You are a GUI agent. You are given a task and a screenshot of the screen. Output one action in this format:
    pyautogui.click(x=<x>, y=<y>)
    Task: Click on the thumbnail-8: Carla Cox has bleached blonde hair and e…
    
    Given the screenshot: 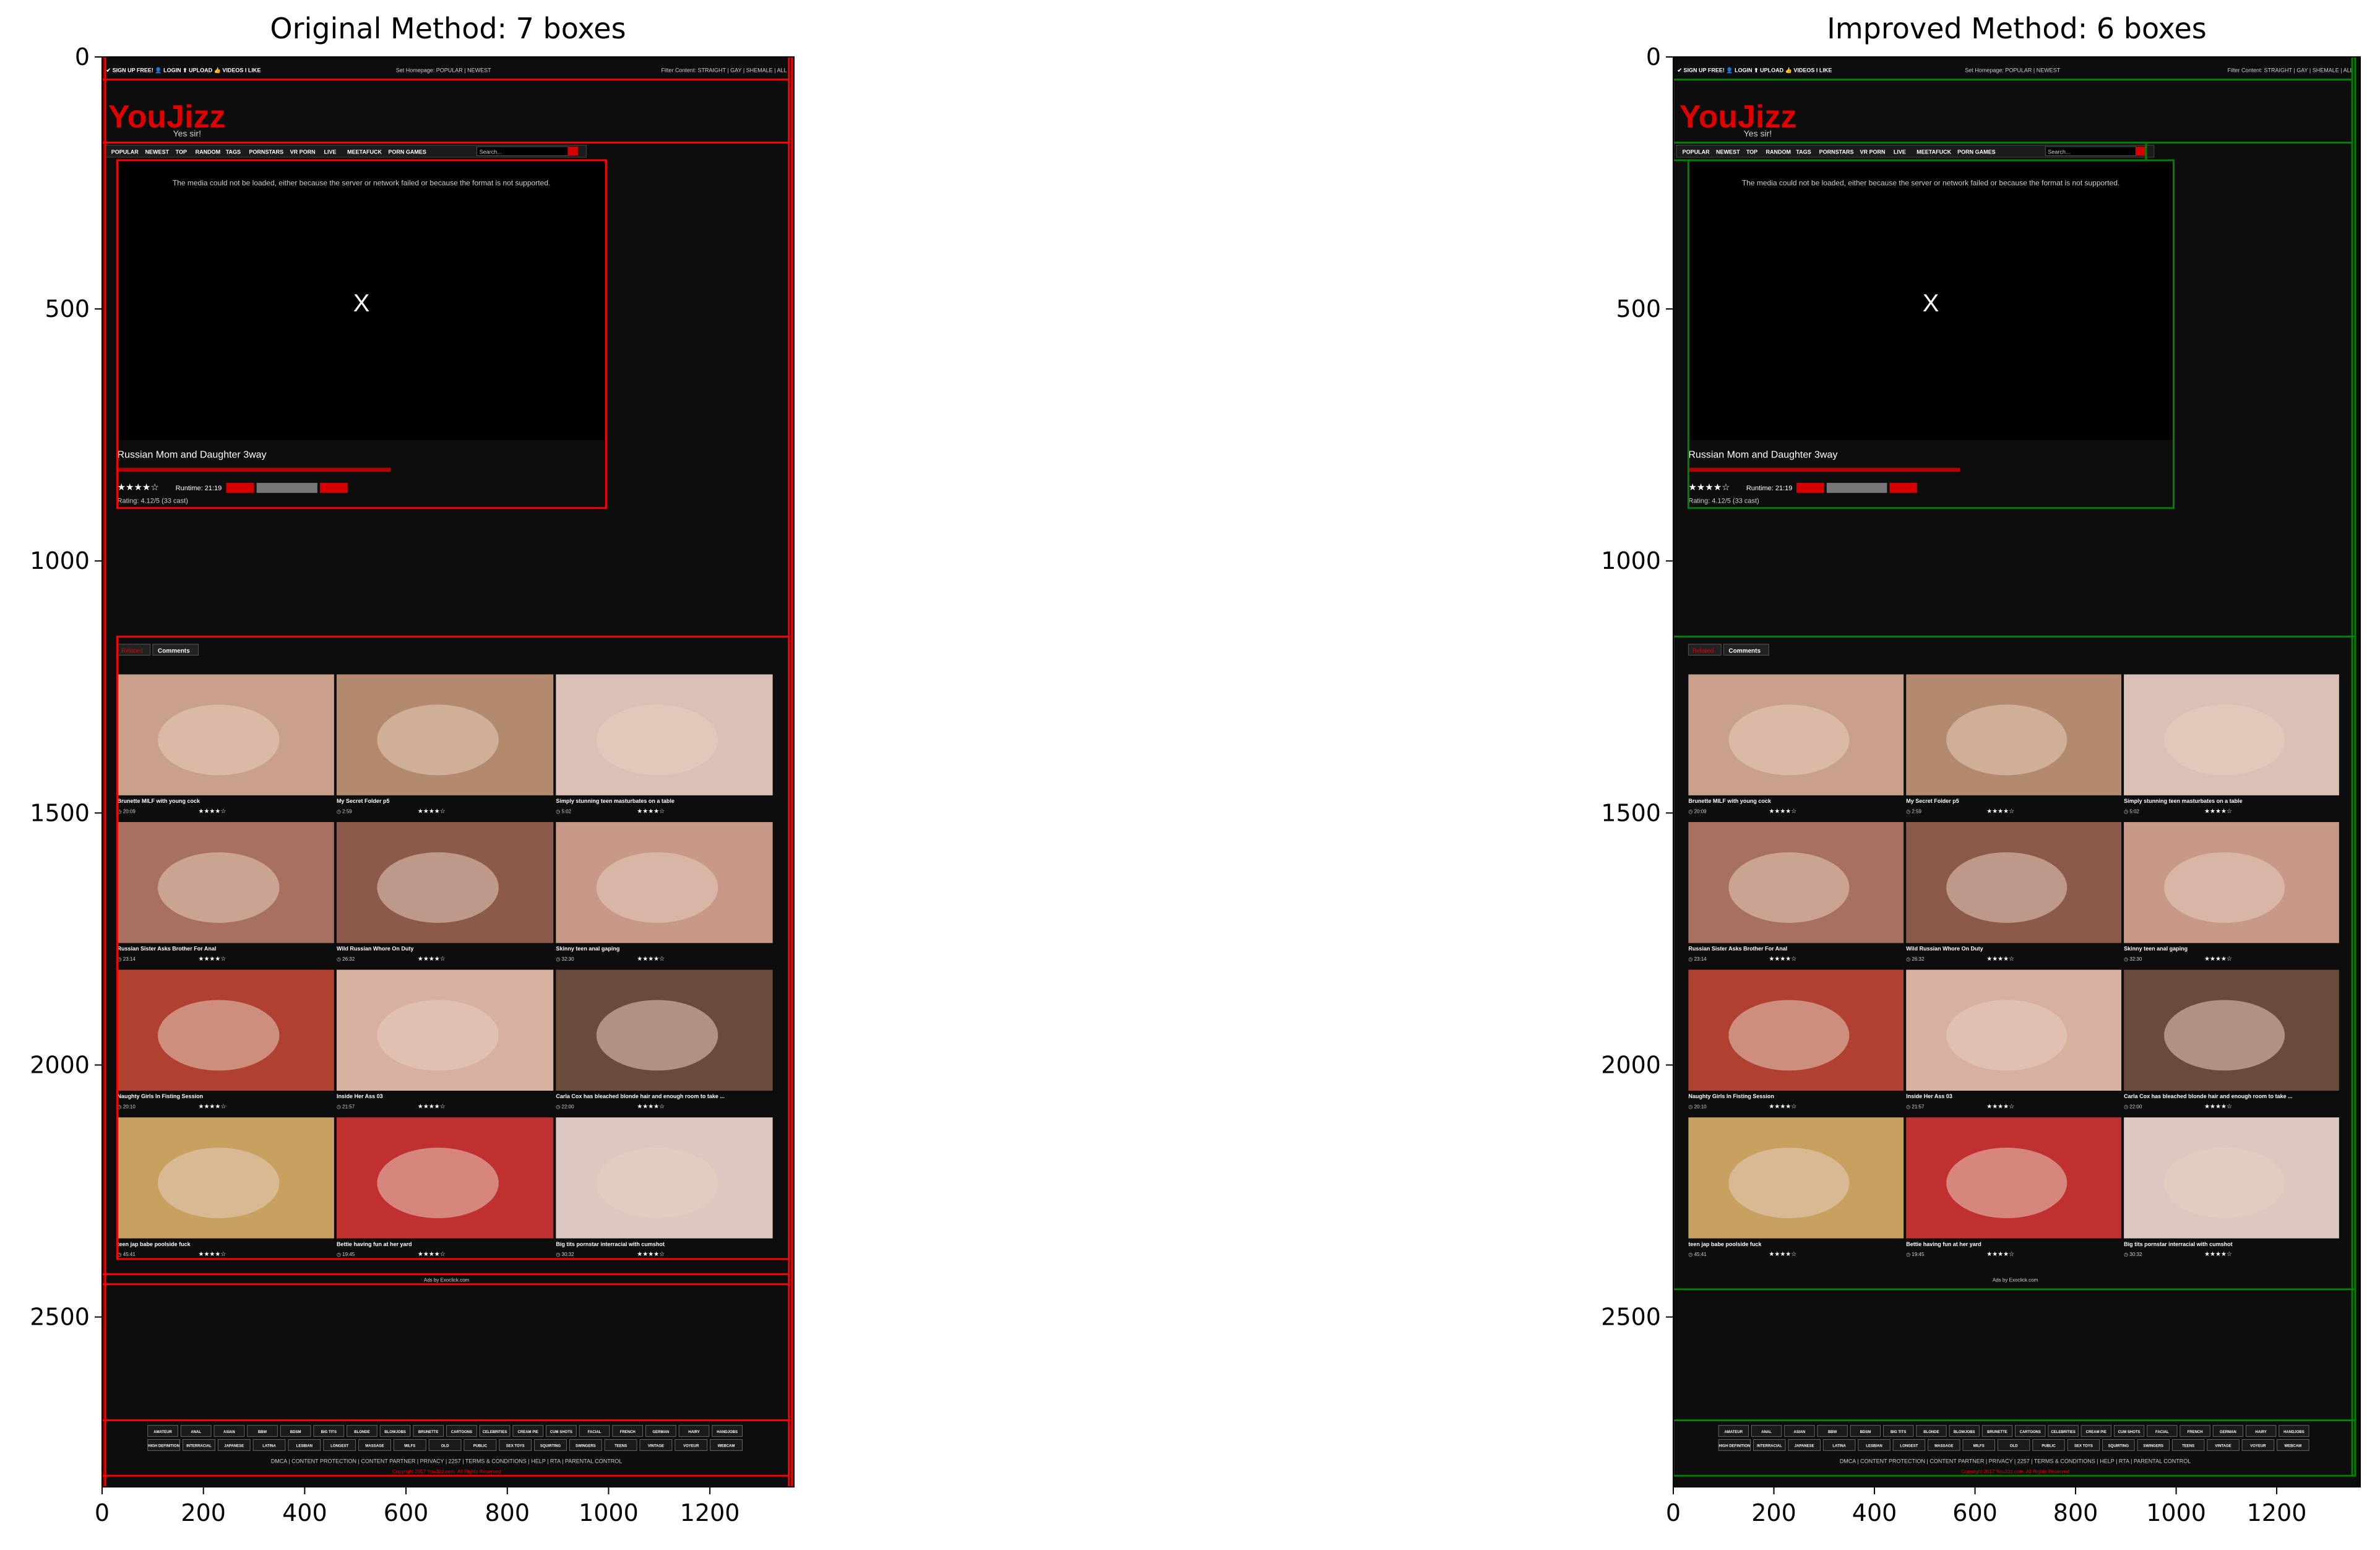 What is the action you would take?
    pyautogui.click(x=665, y=1040)
    